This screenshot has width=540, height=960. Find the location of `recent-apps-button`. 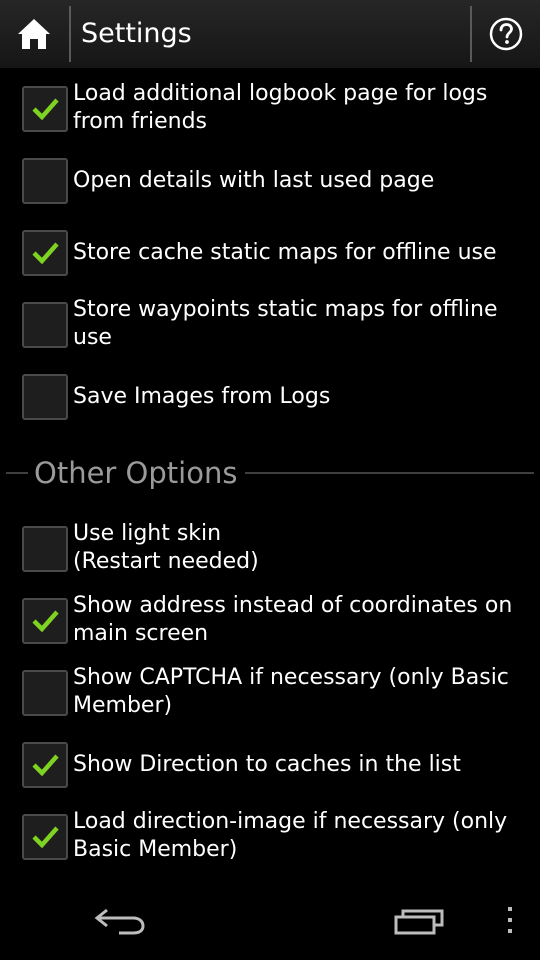

recent-apps-button is located at coordinates (420, 920).